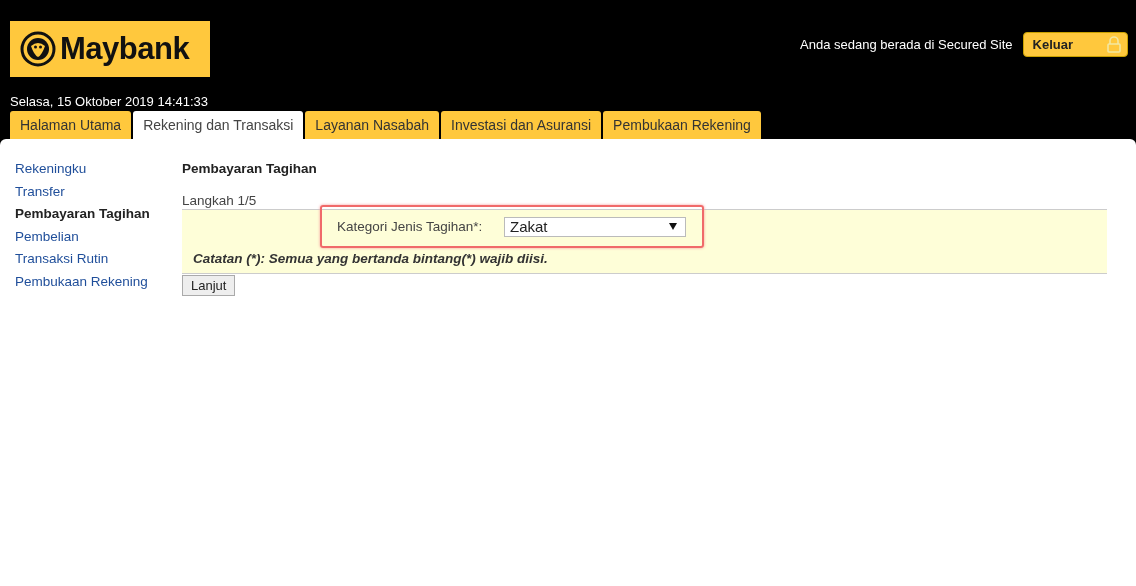  What do you see at coordinates (98, 217) in the screenshot?
I see `sidebar-link: Pembayaran Tagihan` at bounding box center [98, 217].